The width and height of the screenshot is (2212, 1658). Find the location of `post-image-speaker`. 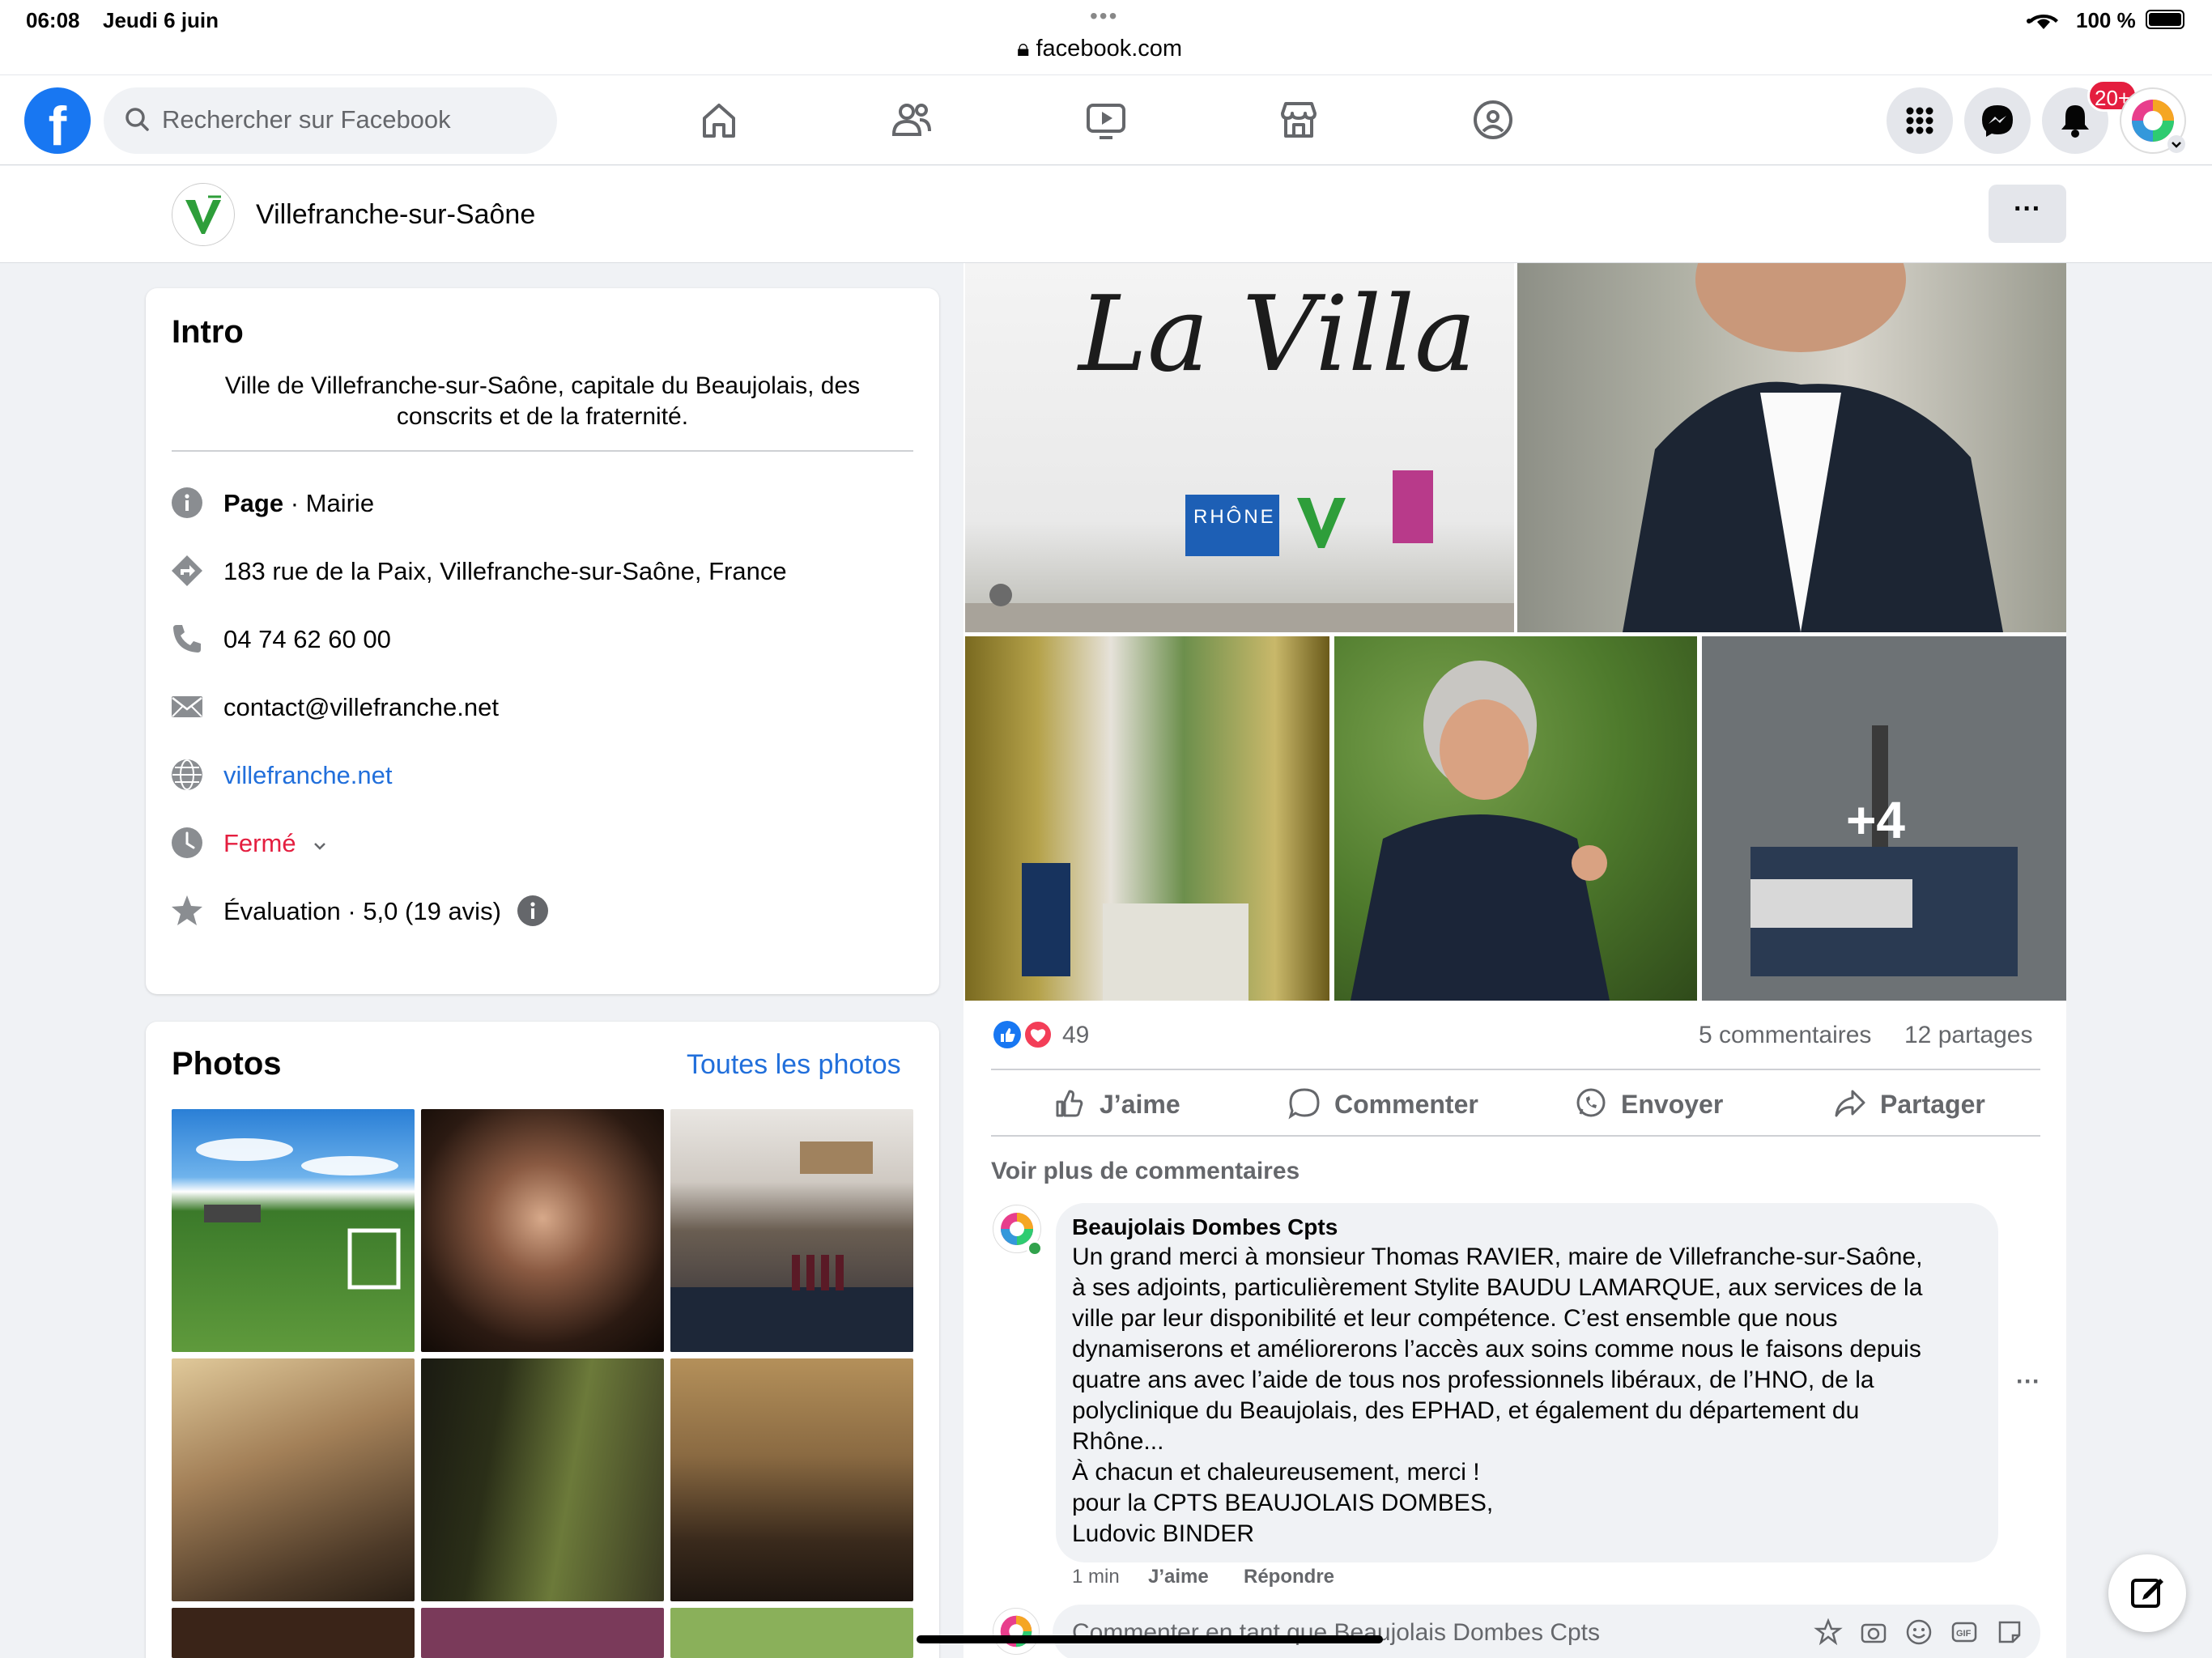

post-image-speaker is located at coordinates (1515, 818).